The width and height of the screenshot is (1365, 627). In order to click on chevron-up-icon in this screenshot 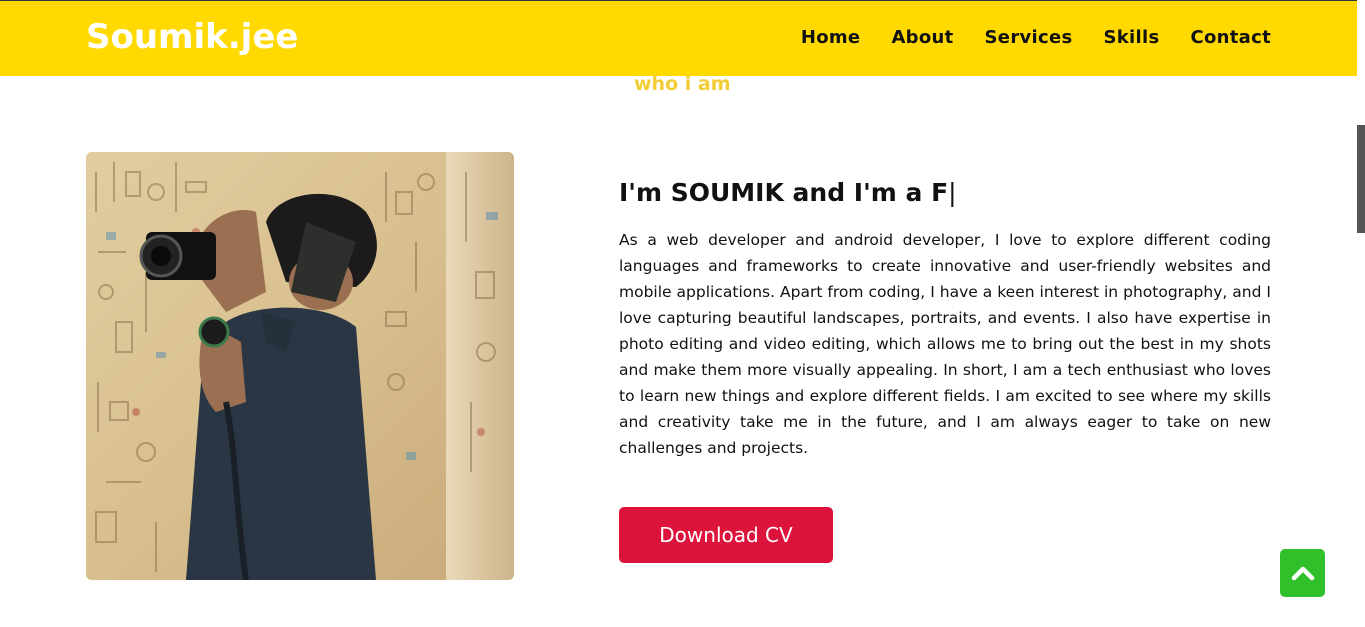, I will do `click(1302, 573)`.